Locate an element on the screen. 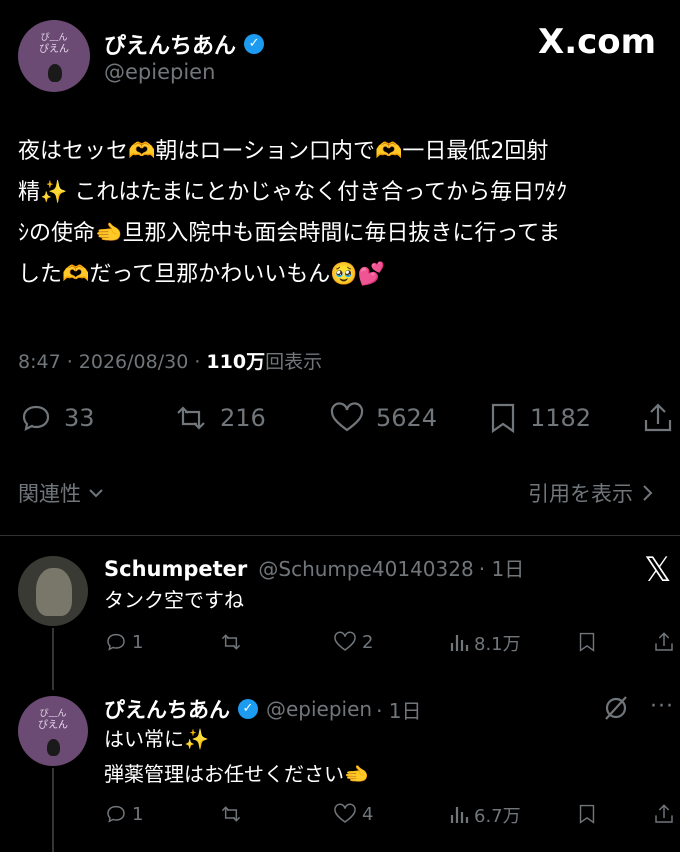 This screenshot has width=680, height=852. reply-avatar: ぴ﹏ん ぴえん is located at coordinates (53, 731).